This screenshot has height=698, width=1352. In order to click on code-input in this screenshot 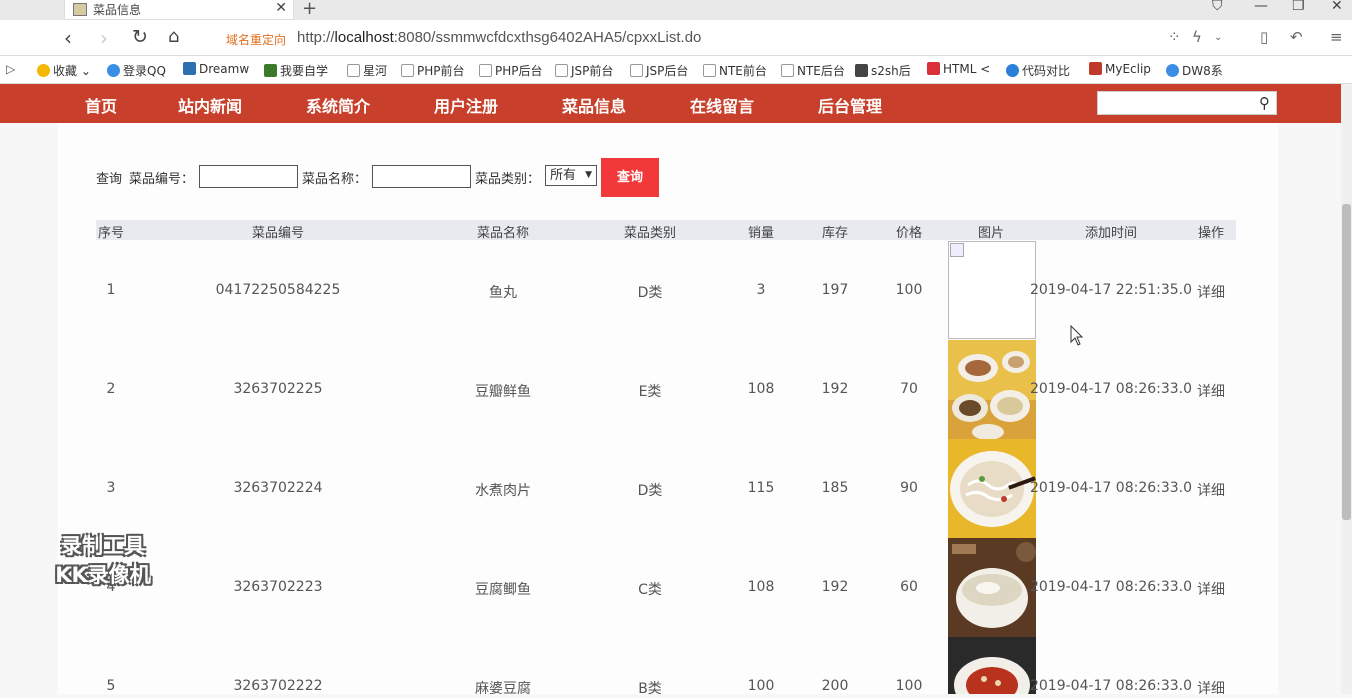, I will do `click(248, 176)`.